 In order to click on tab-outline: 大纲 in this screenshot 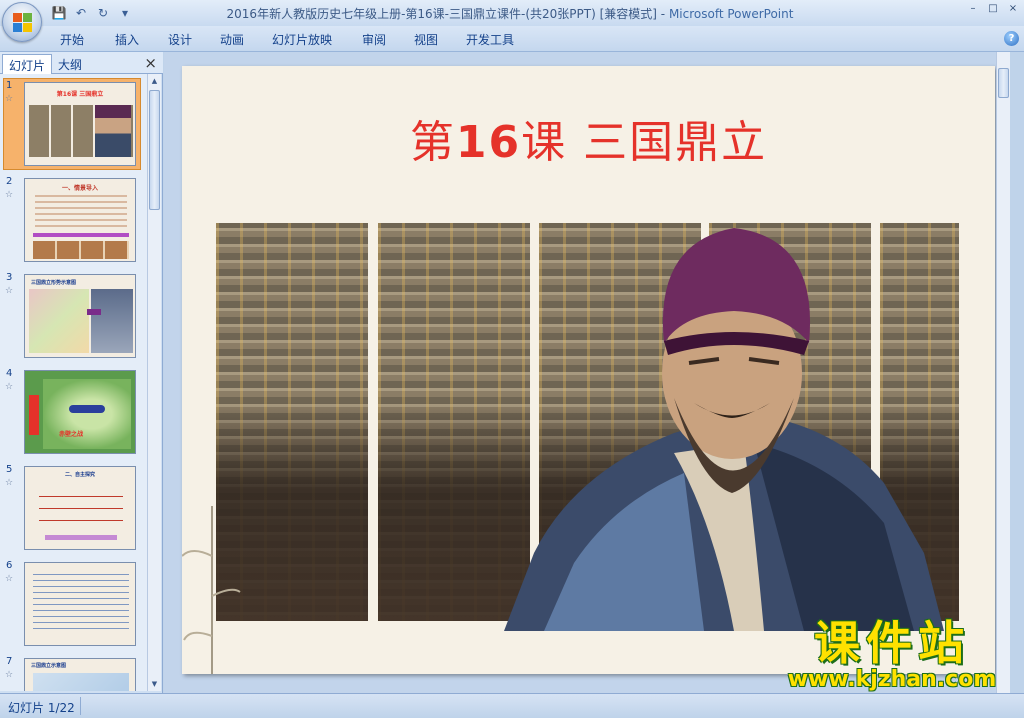, I will do `click(70, 64)`.